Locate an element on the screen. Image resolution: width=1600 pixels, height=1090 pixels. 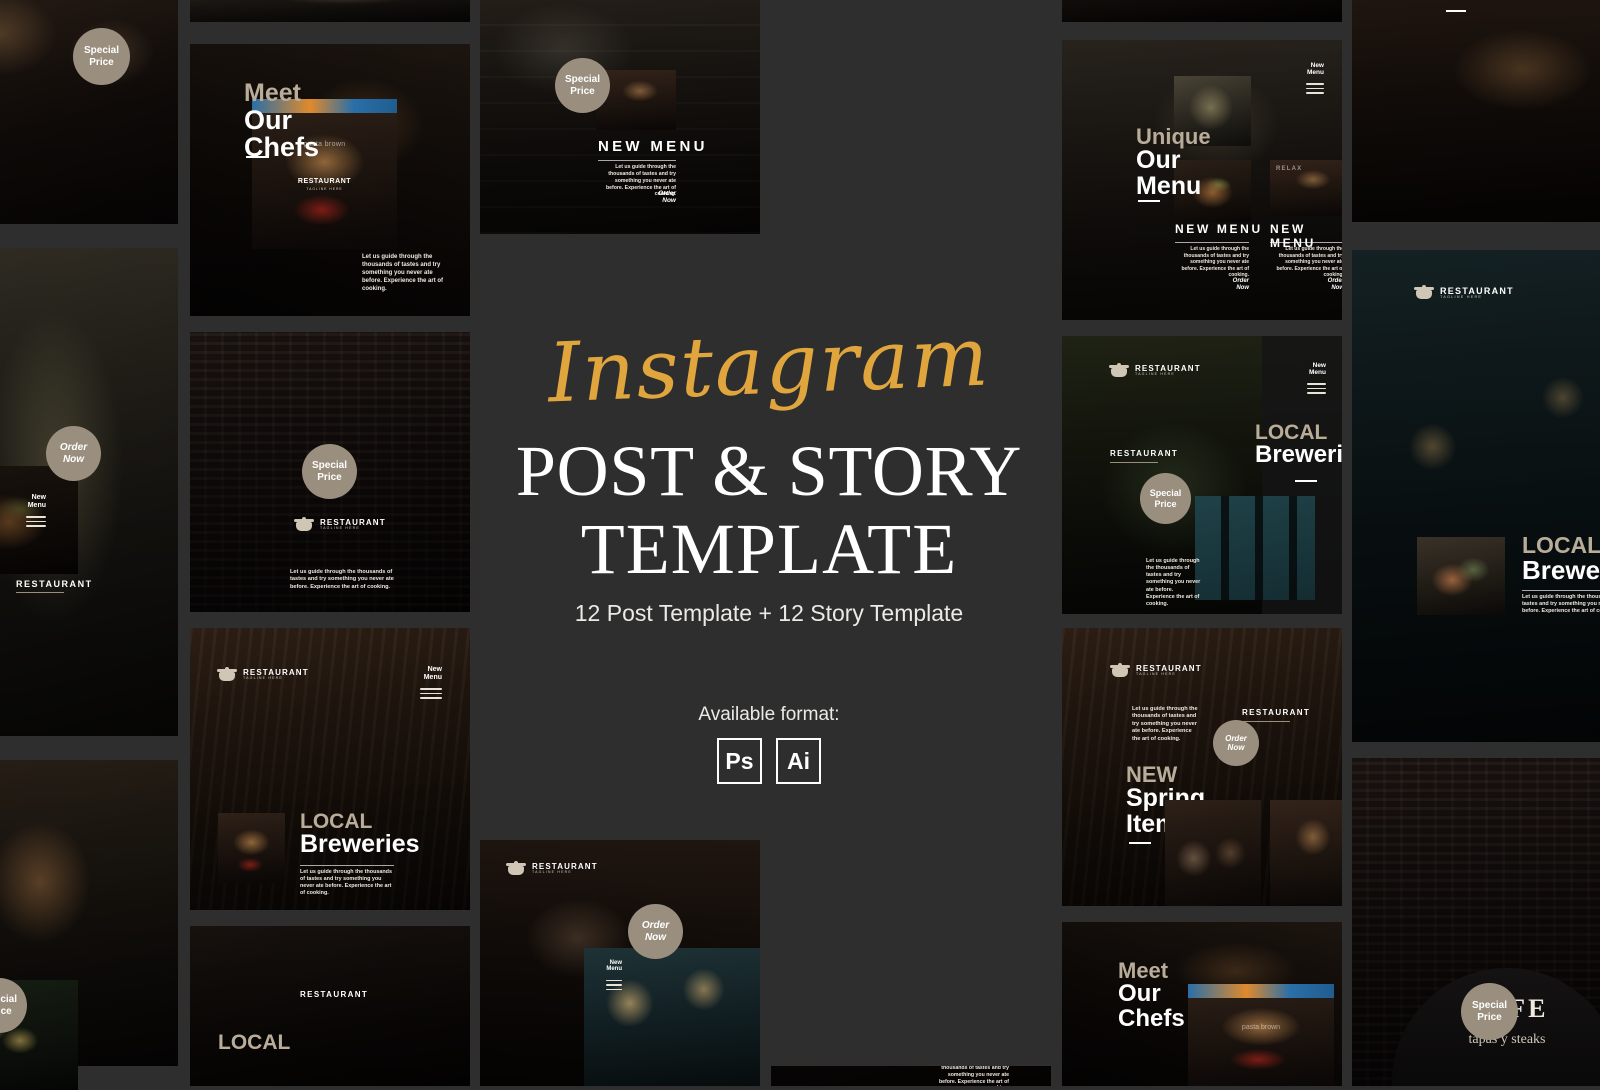
order-now-text-left: Order Now is located at coordinates (1231, 285).